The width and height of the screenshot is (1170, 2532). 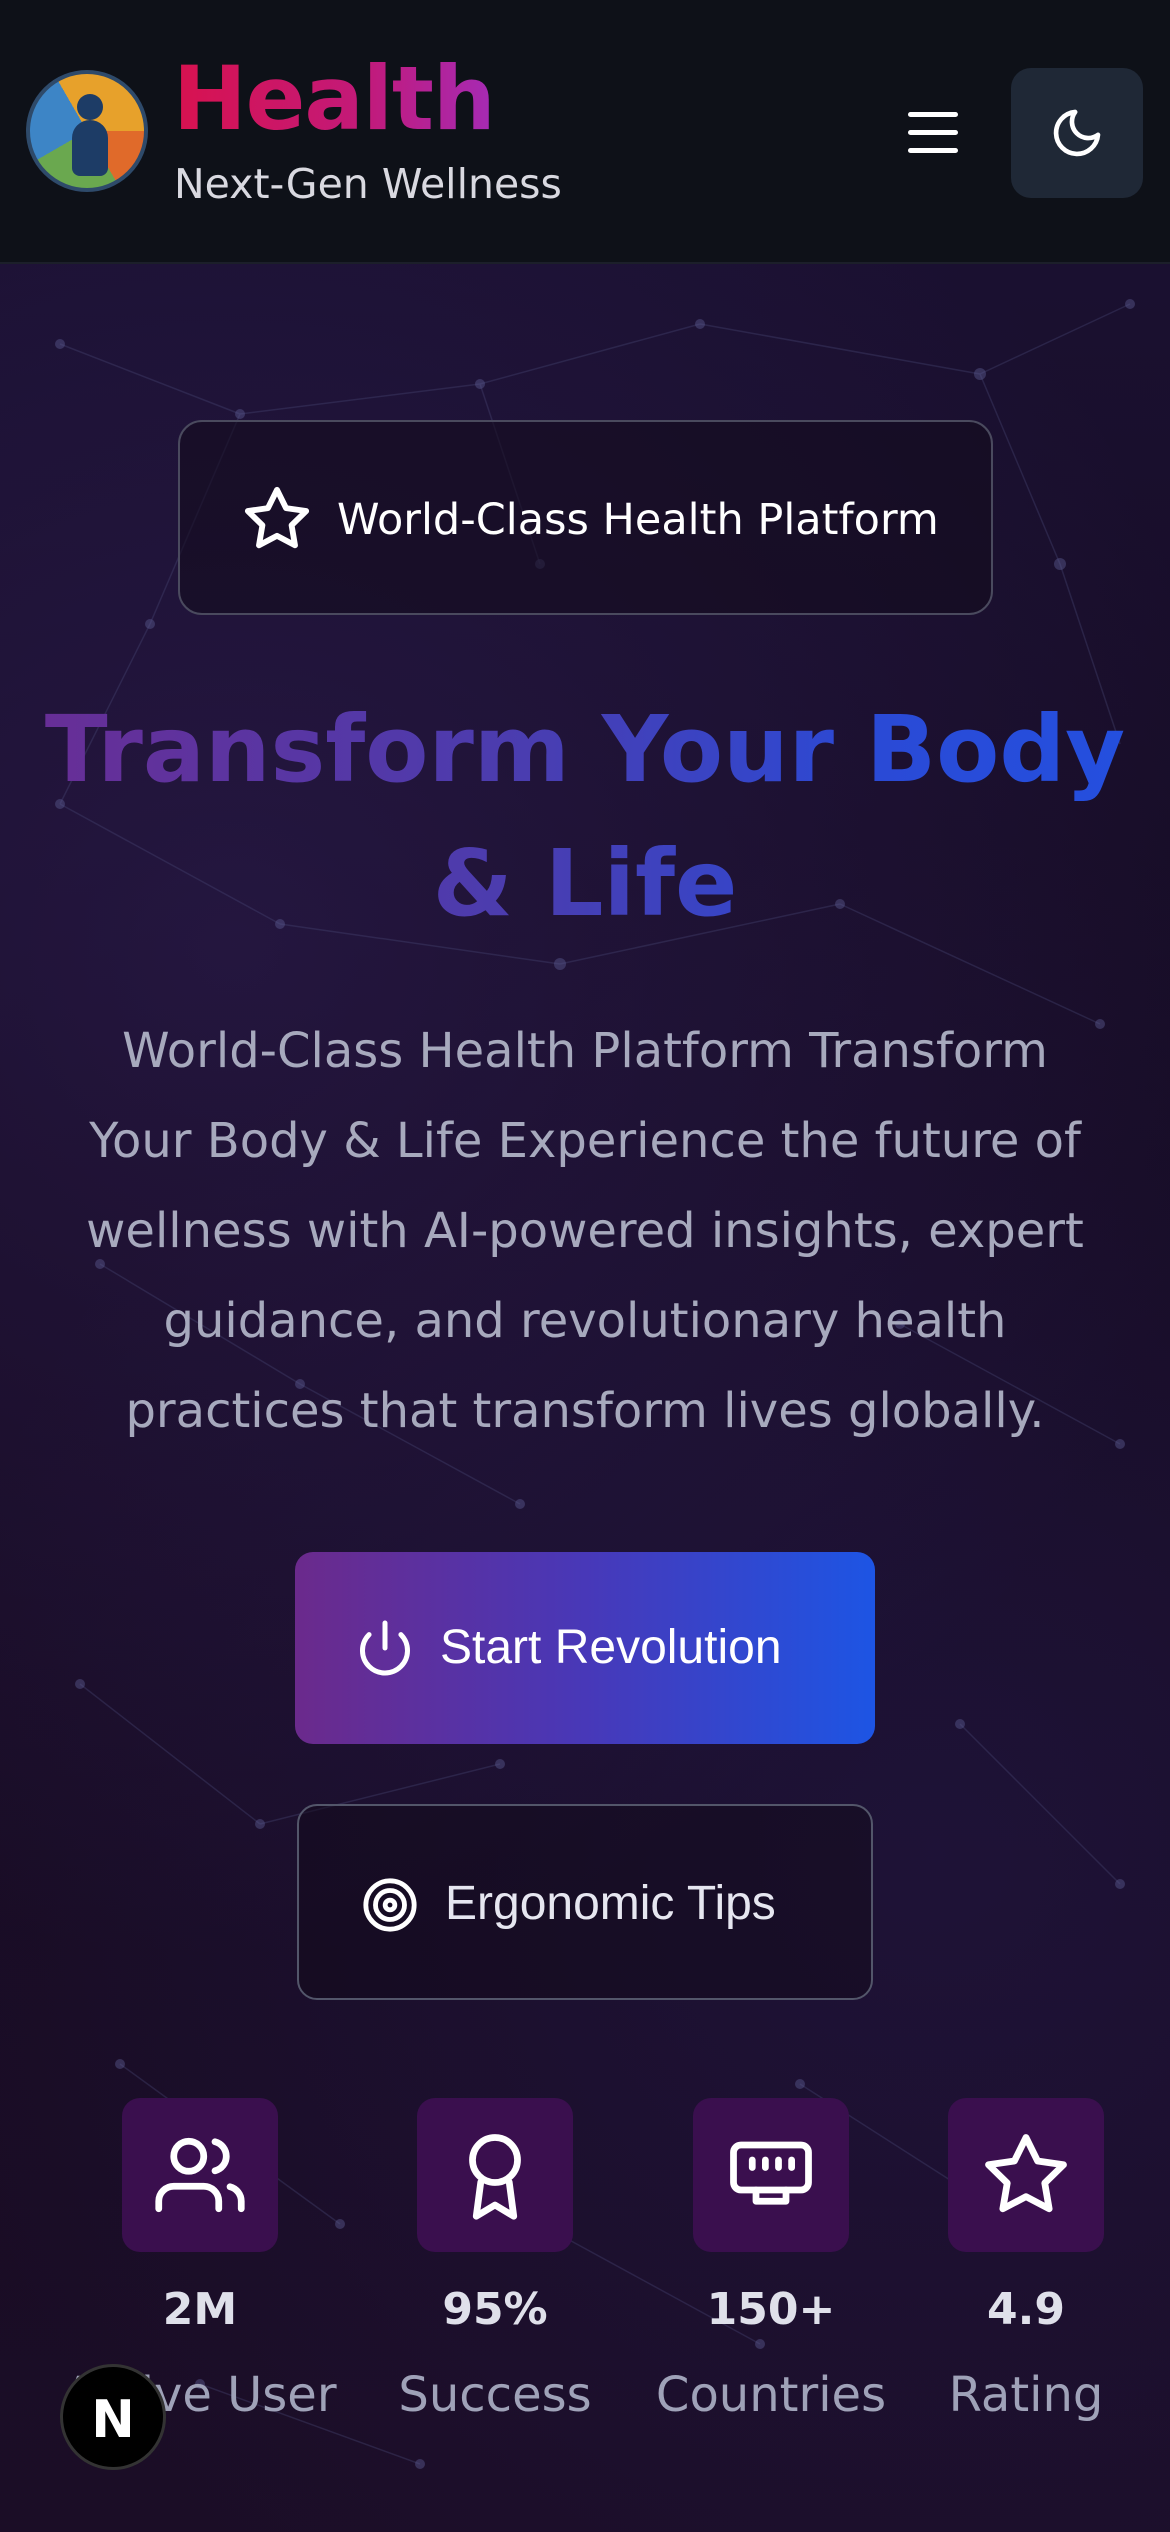 I want to click on logo-icon, so click(x=87, y=131).